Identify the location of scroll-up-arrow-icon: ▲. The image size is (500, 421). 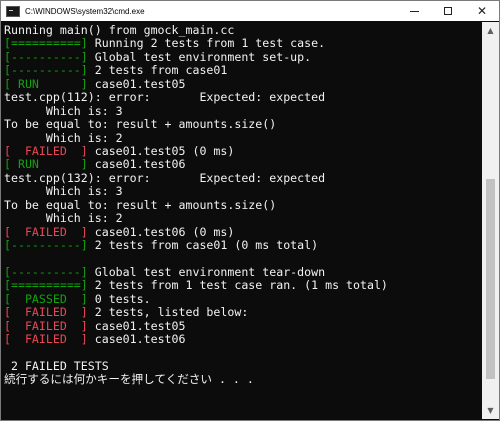
(490, 30).